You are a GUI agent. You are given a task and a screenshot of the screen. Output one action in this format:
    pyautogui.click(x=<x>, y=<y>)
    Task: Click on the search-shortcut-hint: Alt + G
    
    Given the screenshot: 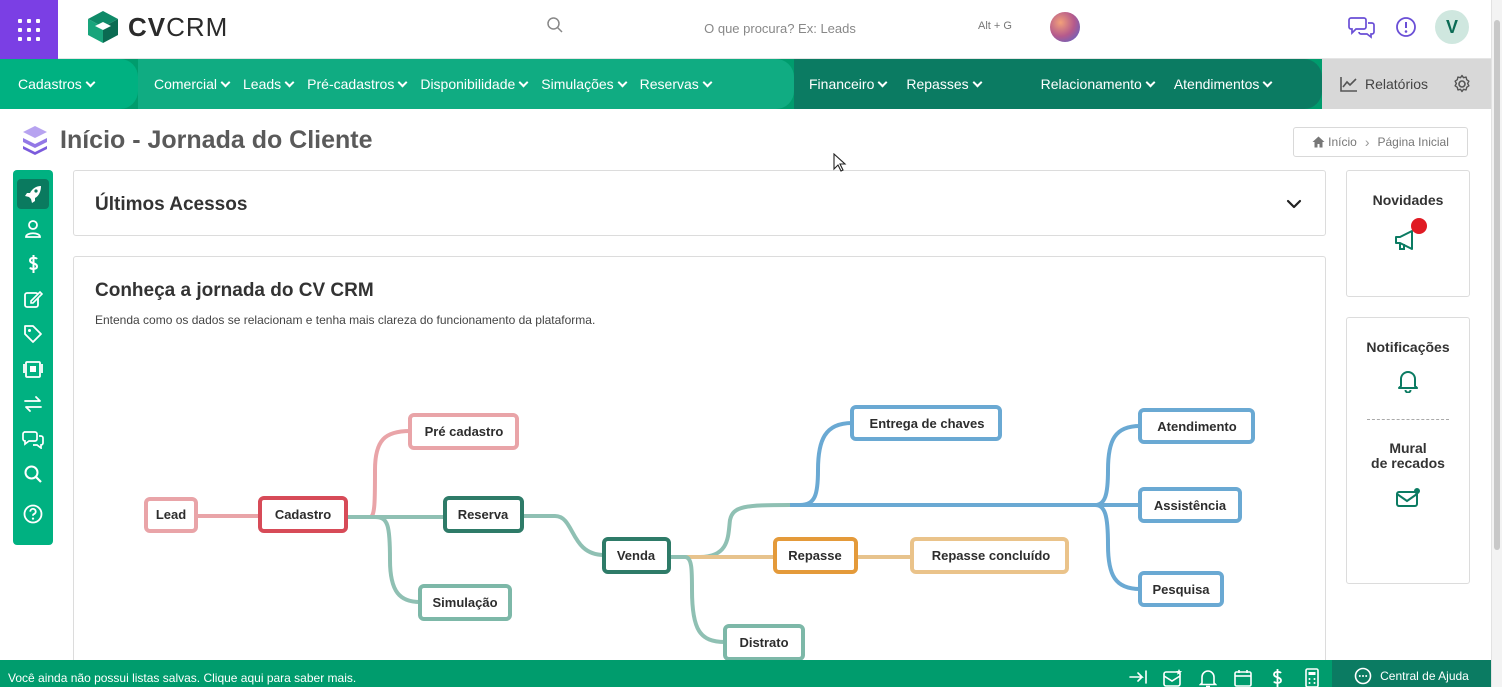 What is the action you would take?
    pyautogui.click(x=995, y=26)
    